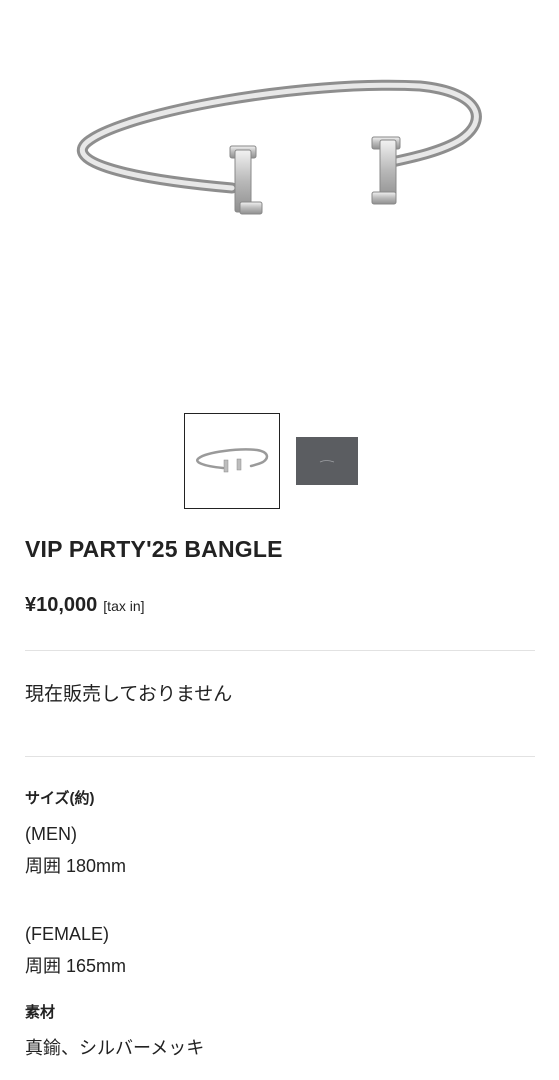 This screenshot has height=1080, width=559. I want to click on men-size-value: 周囲 180mm, so click(76, 866).